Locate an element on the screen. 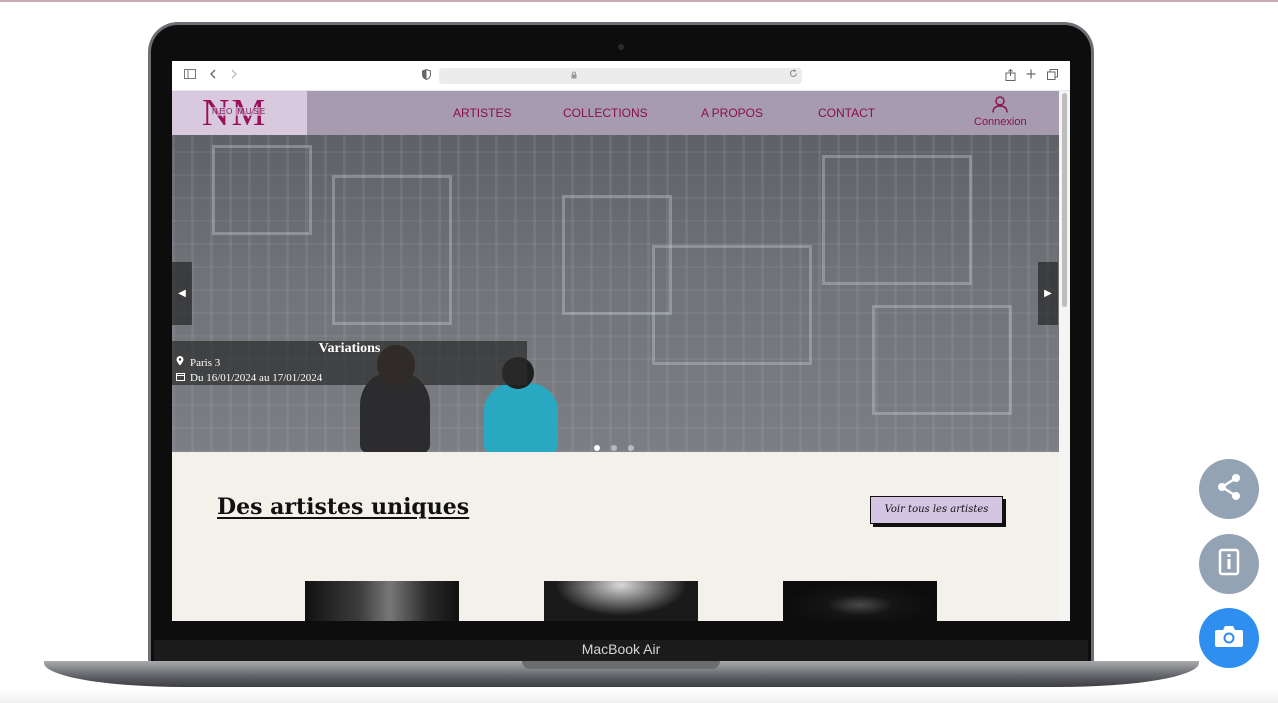 The image size is (1278, 703). browser-toolbar is located at coordinates (621, 76).